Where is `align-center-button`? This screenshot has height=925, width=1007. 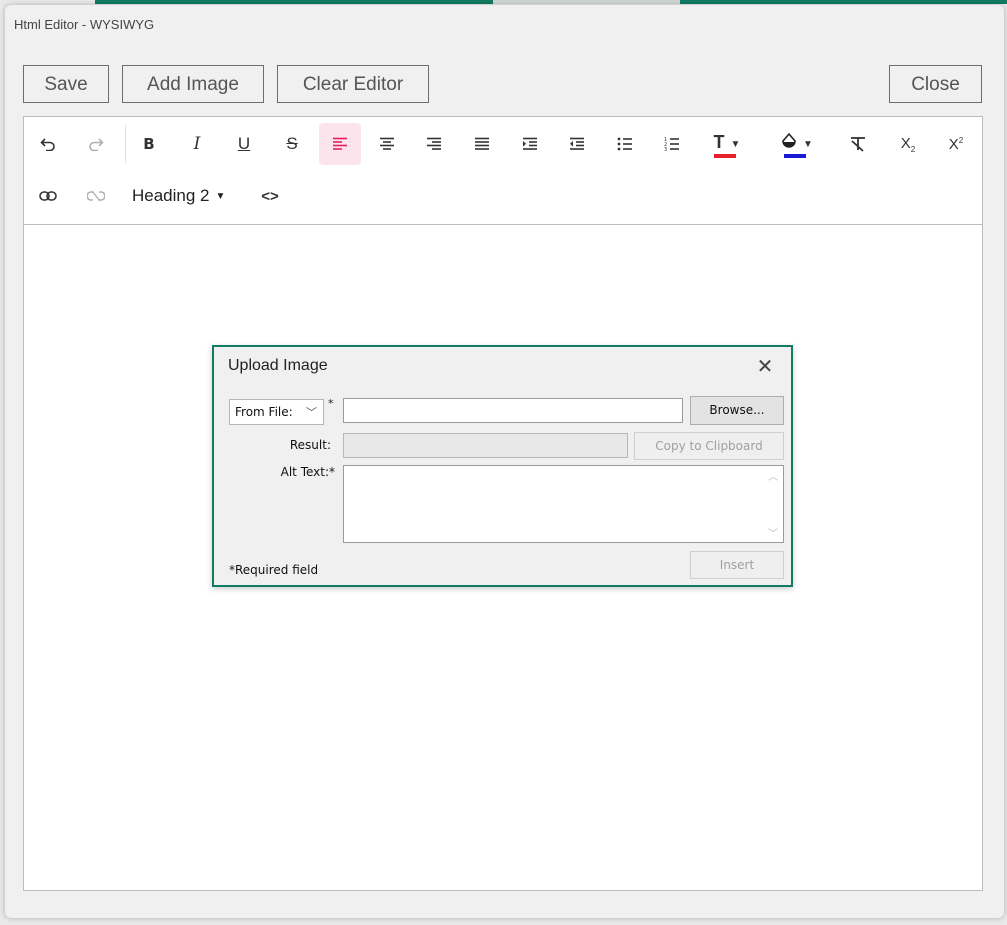 align-center-button is located at coordinates (387, 144).